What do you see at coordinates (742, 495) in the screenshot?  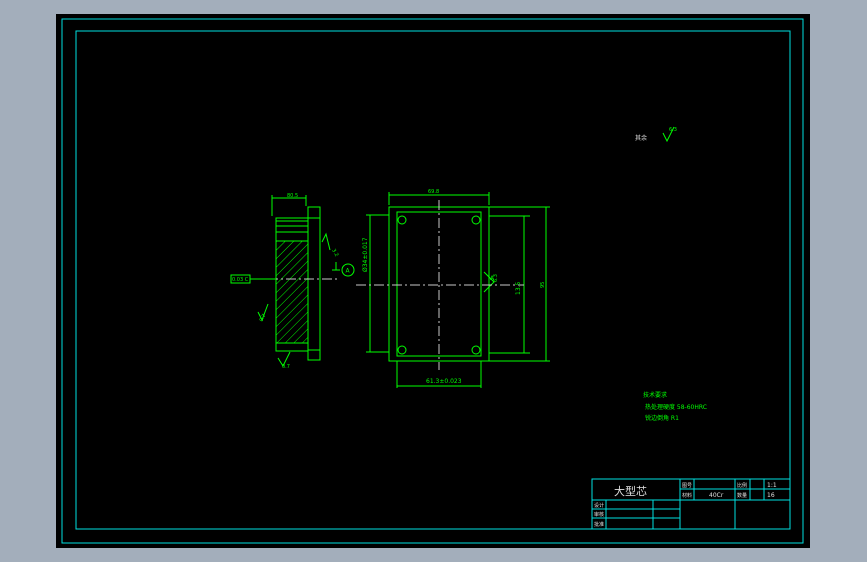 I see `count-label: 数量` at bounding box center [742, 495].